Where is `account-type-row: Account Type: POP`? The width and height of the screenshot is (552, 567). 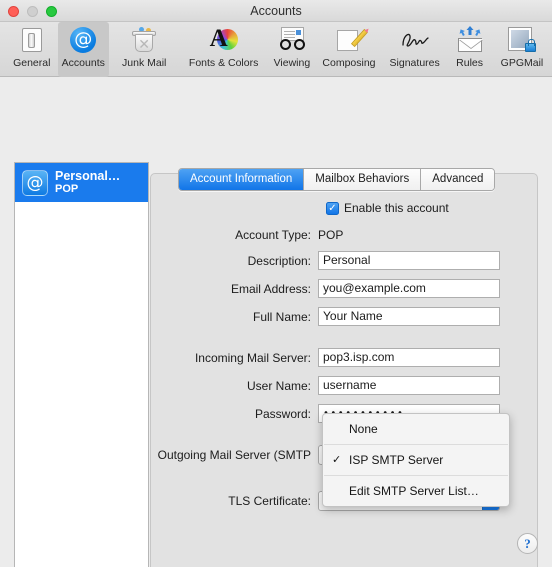
account-type-row: Account Type: POP is located at coordinates (344, 235).